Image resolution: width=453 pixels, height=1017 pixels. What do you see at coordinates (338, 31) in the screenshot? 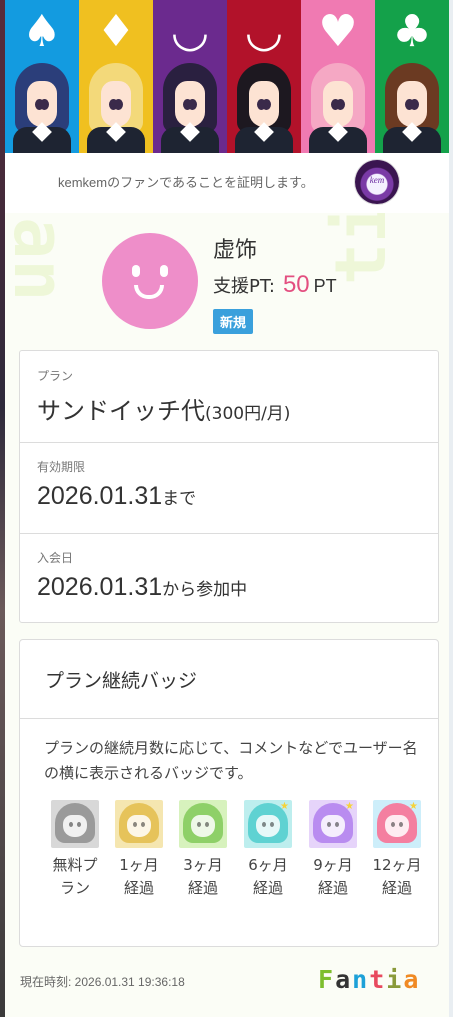
I see `heart-icon: ♥` at bounding box center [338, 31].